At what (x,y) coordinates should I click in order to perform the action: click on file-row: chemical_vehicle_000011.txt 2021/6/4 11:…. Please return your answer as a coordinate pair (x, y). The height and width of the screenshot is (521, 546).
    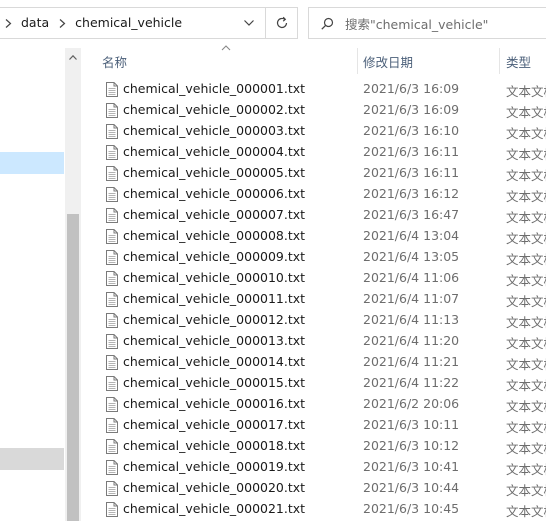
    Looking at the image, I should click on (313, 299).